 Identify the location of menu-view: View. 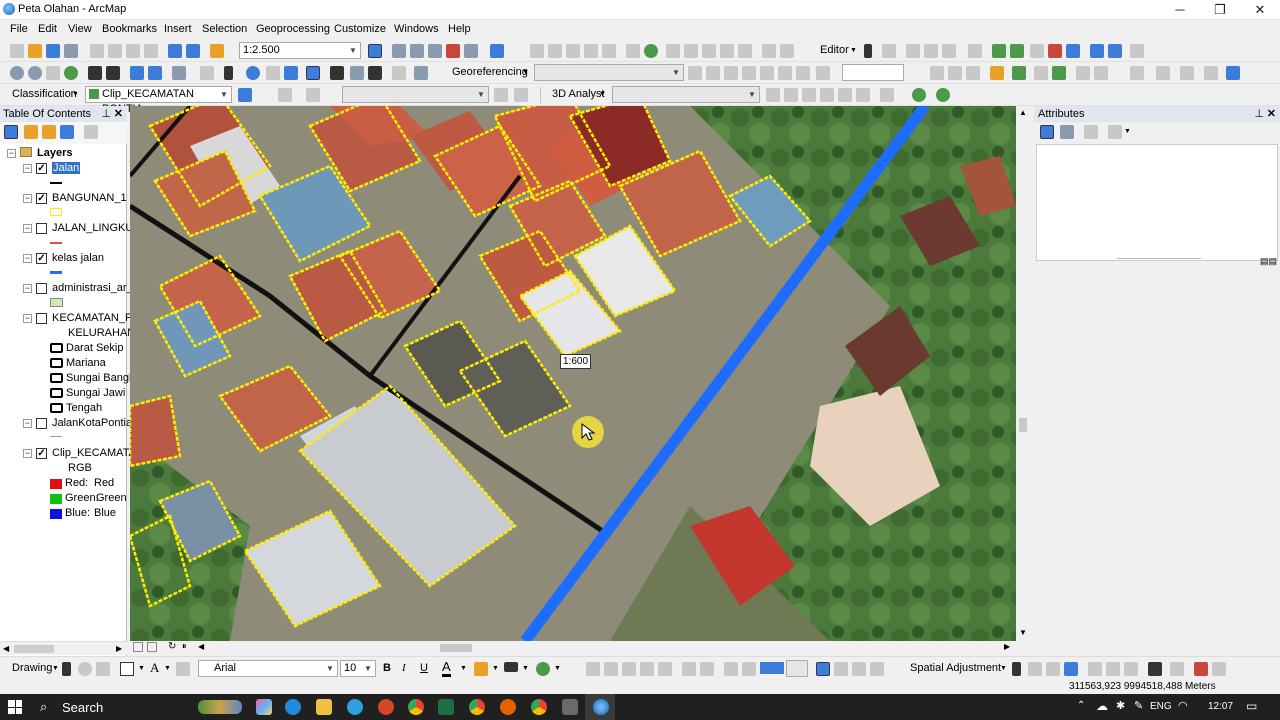
(80, 29).